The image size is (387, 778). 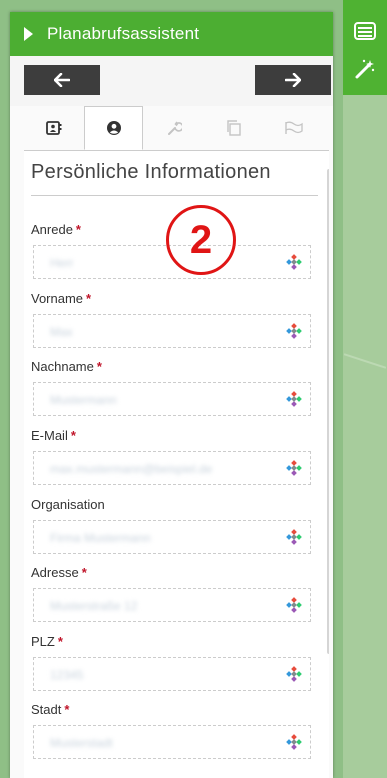 What do you see at coordinates (172, 605) in the screenshot?
I see `adresse-input: Musterstraße 12` at bounding box center [172, 605].